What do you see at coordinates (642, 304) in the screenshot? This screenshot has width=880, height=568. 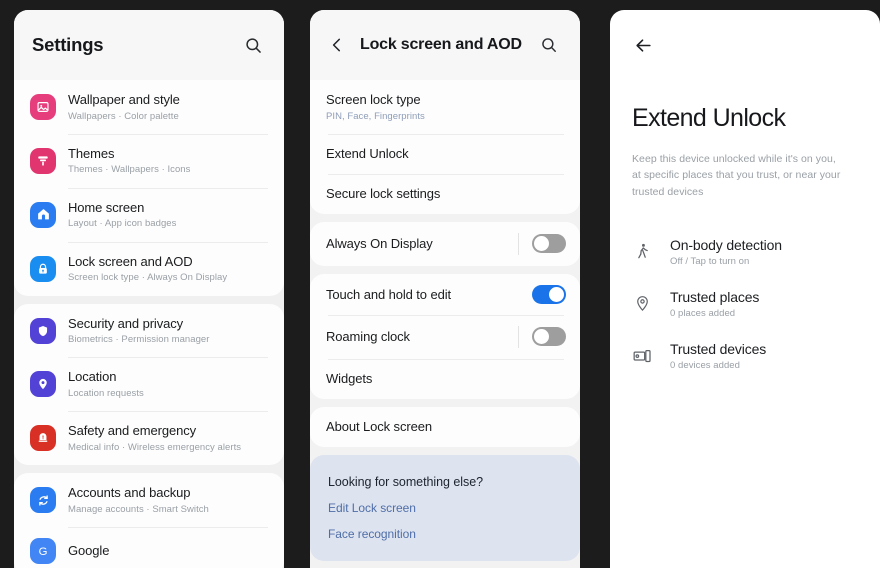 I see `location-pin-outline-icon` at bounding box center [642, 304].